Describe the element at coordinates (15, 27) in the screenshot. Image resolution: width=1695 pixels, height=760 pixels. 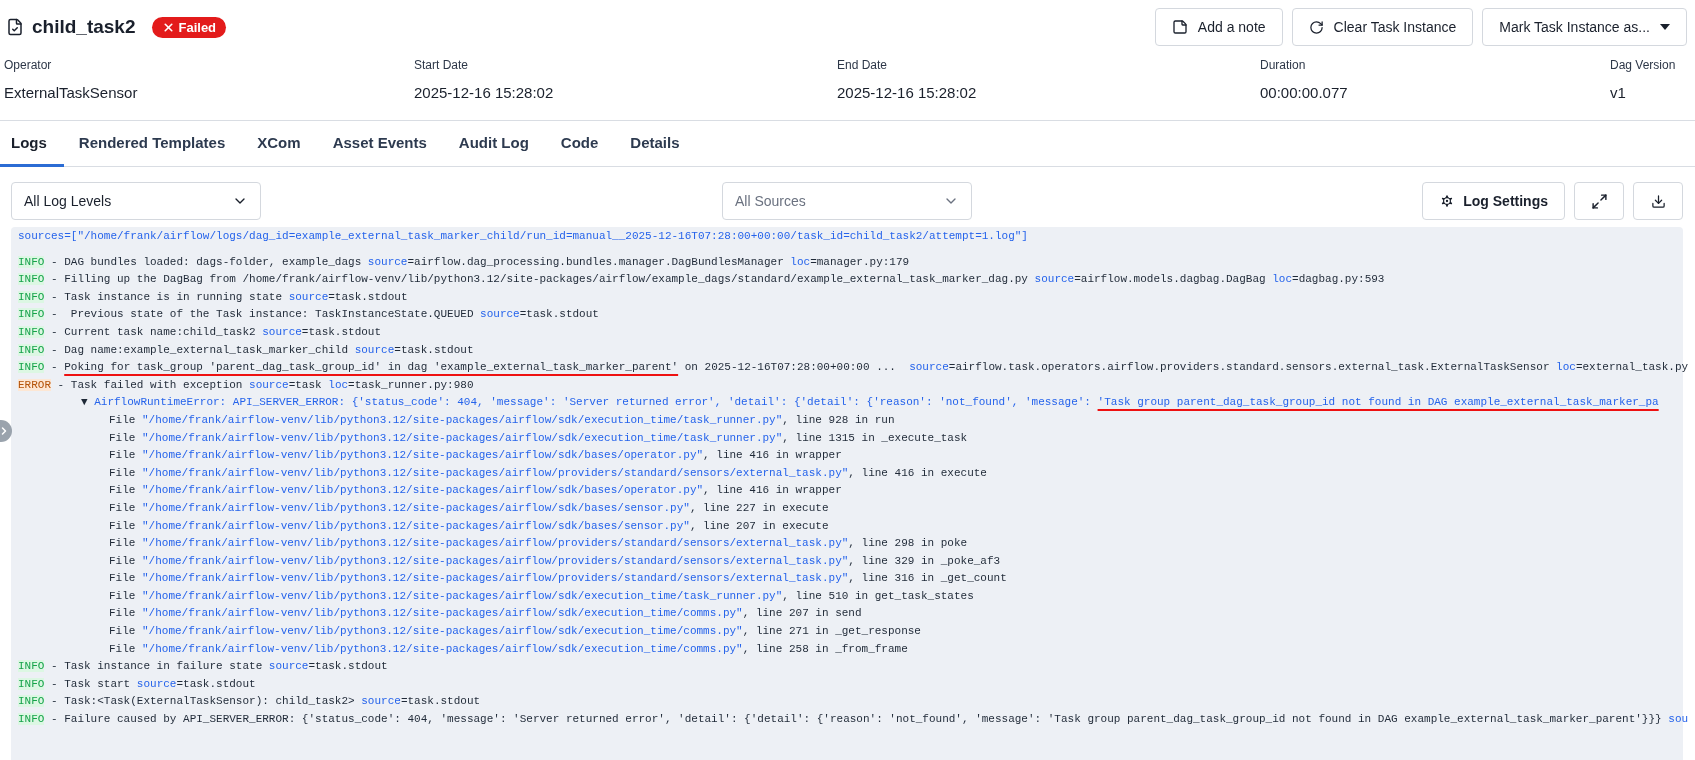
I see `file-check-icon` at that location.